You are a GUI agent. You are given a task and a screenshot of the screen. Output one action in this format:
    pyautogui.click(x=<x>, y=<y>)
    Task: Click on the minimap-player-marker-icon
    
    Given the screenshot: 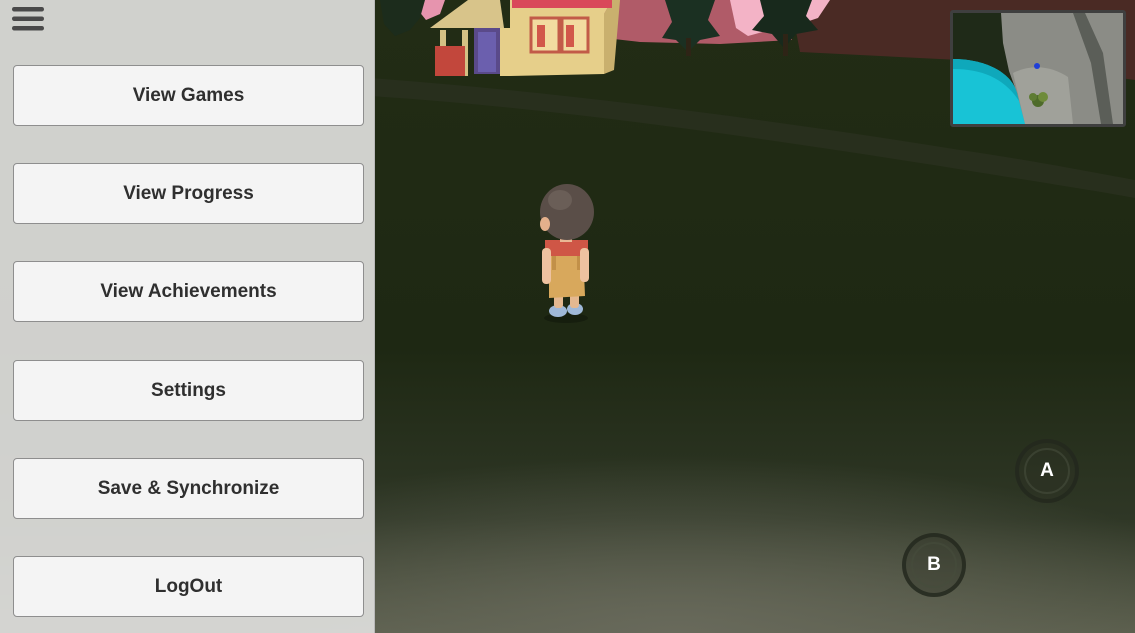 What is the action you would take?
    pyautogui.click(x=1037, y=66)
    